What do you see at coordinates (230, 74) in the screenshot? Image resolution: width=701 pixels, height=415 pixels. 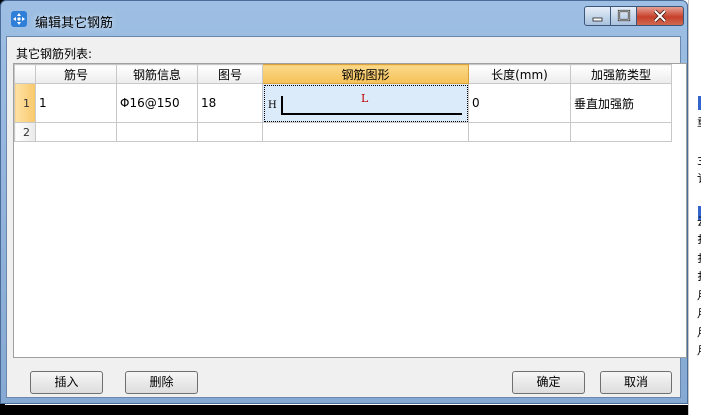 I see `column-header-shape-no: 图号` at bounding box center [230, 74].